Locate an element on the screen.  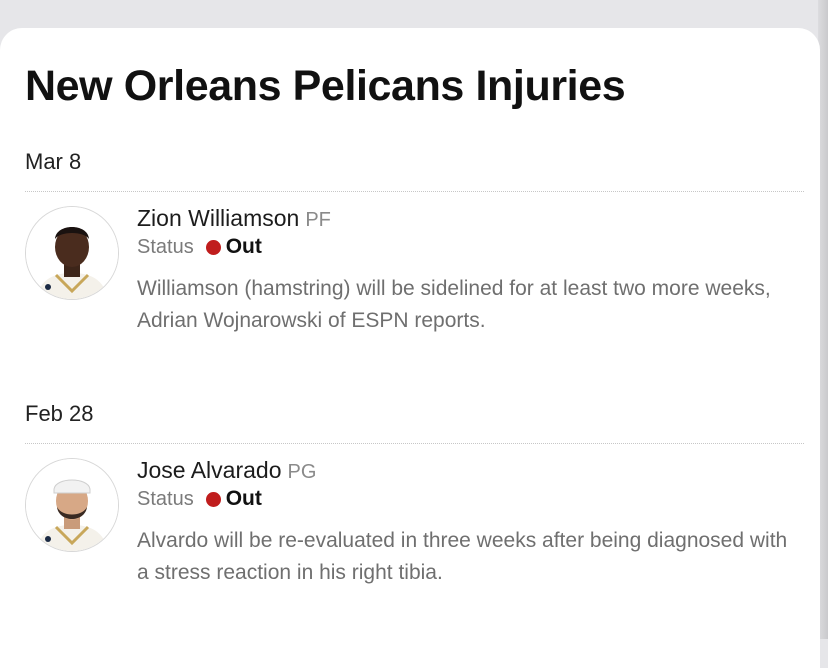
player-name-row: Jose Alvarado PG is located at coordinates (226, 470).